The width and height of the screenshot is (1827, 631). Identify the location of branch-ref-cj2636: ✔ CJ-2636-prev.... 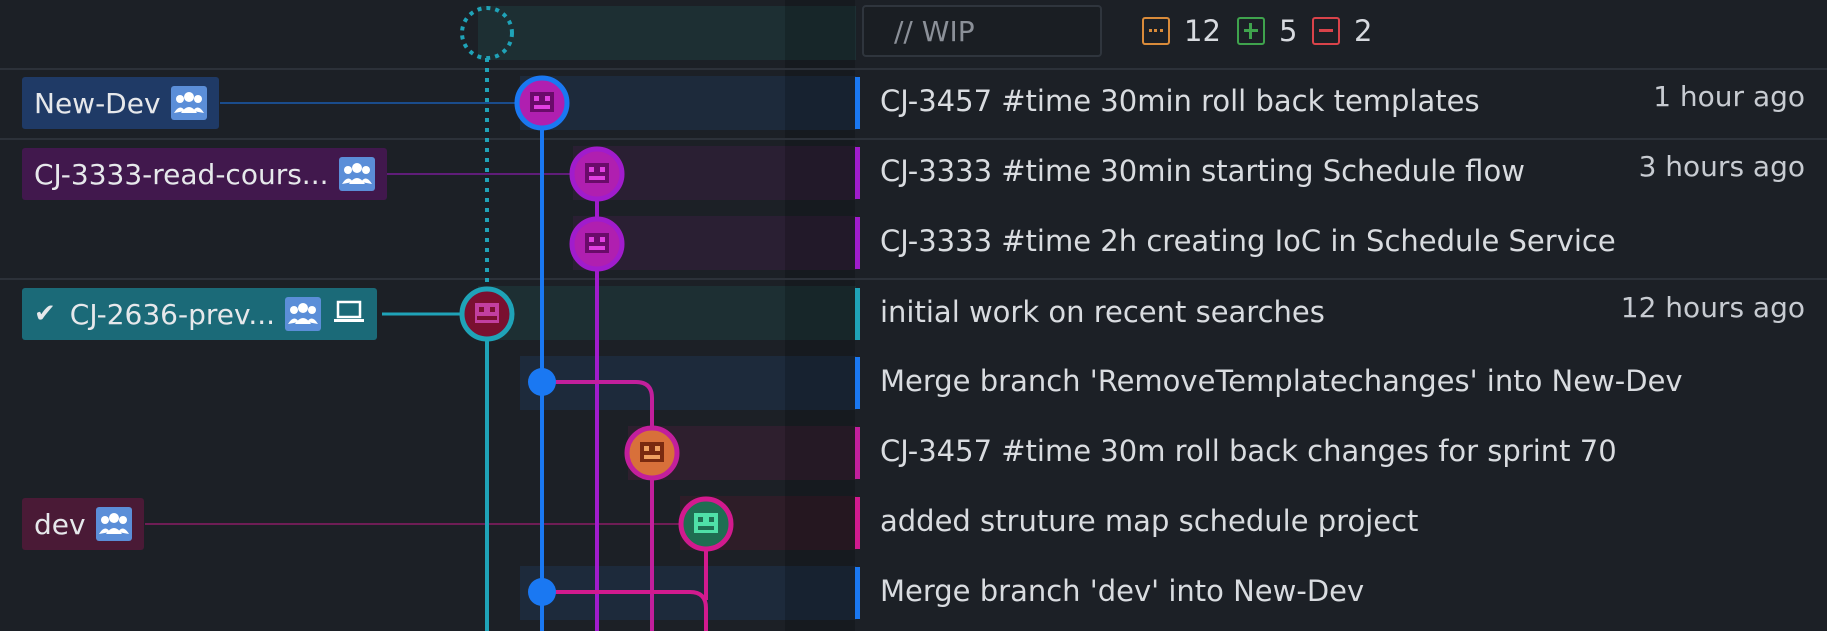
(200, 314).